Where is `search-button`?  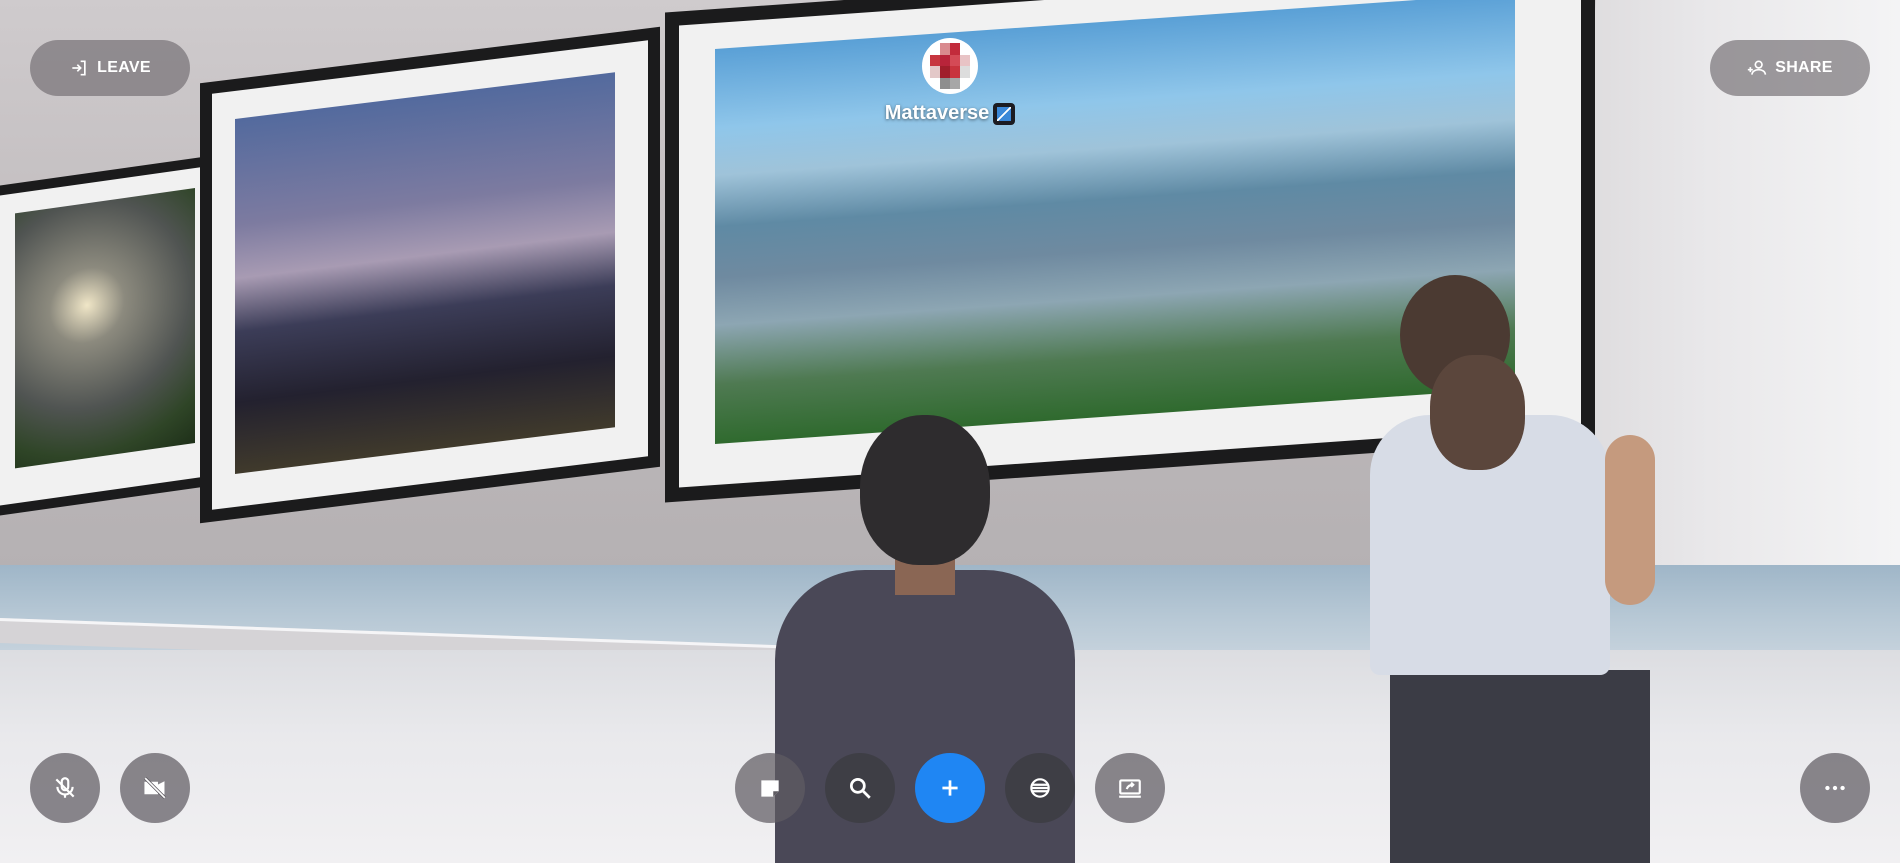
search-button is located at coordinates (860, 788).